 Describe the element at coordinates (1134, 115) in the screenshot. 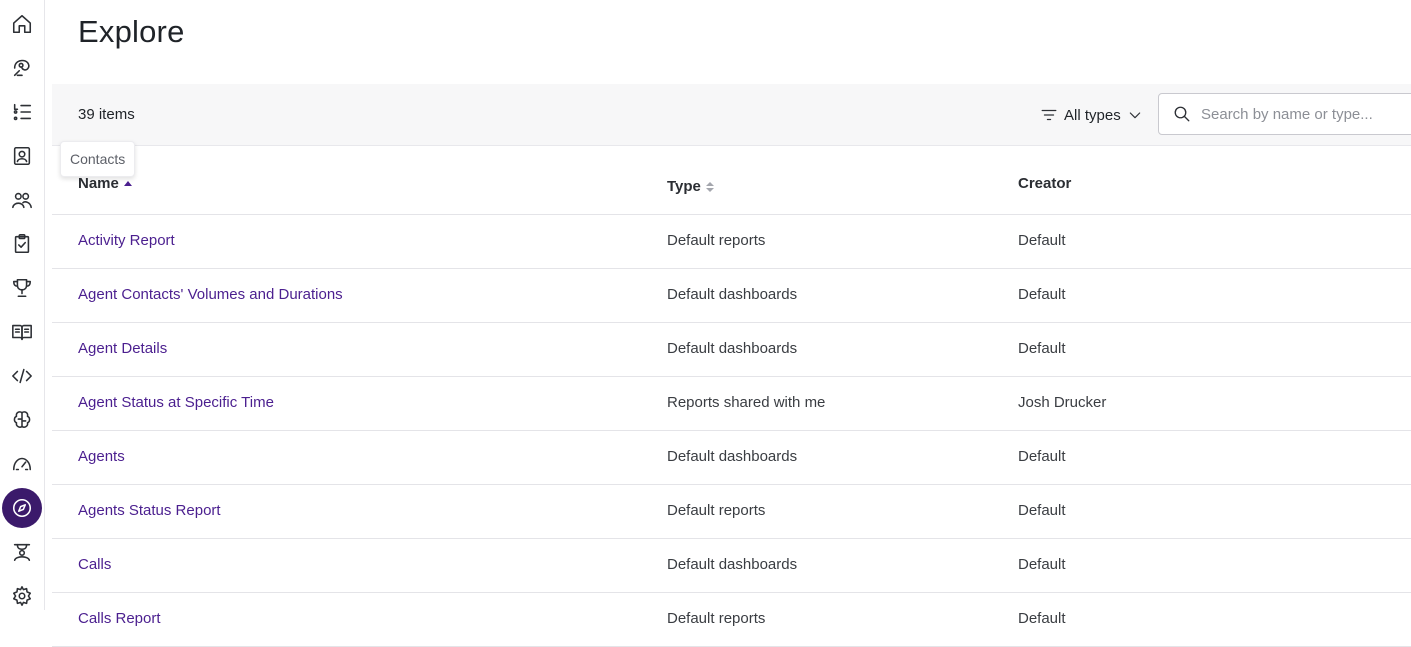

I see `chevron-down-icon` at that location.